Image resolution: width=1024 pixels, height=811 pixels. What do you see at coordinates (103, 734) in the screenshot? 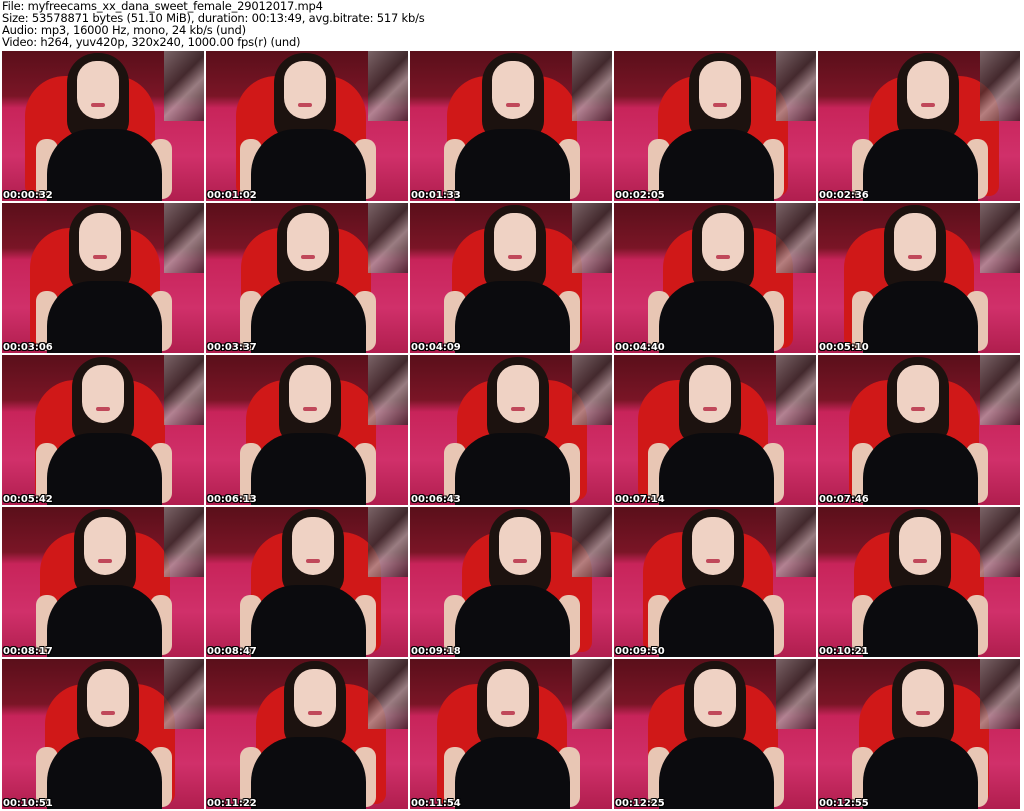
I see `video-thumbnail: 00:10:51` at bounding box center [103, 734].